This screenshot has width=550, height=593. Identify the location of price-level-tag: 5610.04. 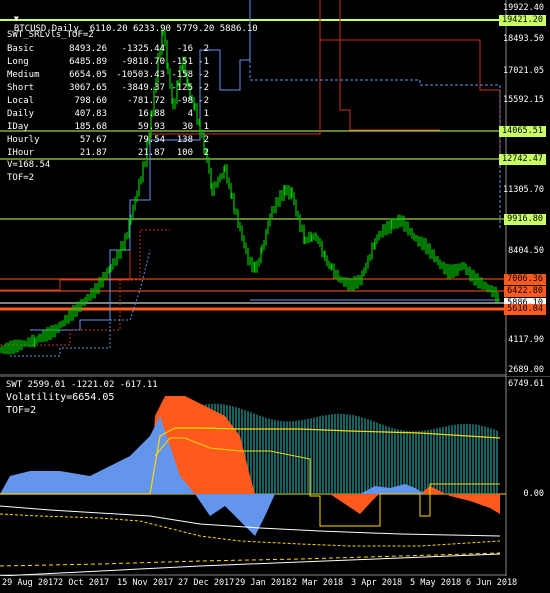
(525, 309).